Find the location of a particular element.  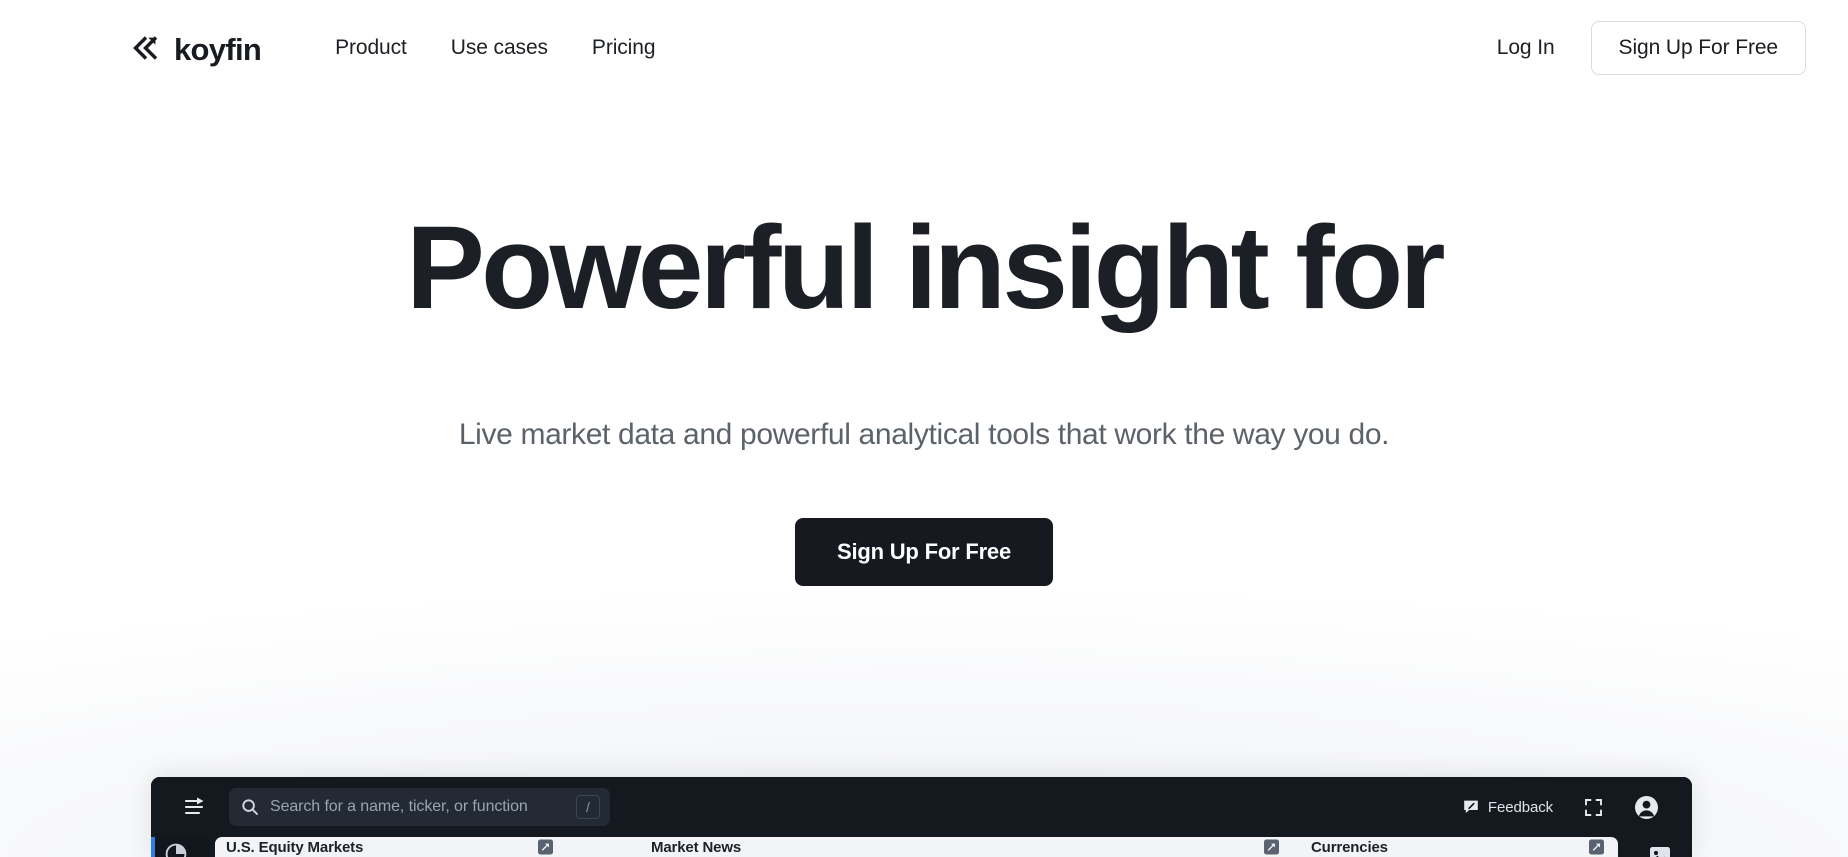

nav-links: Product Use cases Pricing is located at coordinates (495, 48).